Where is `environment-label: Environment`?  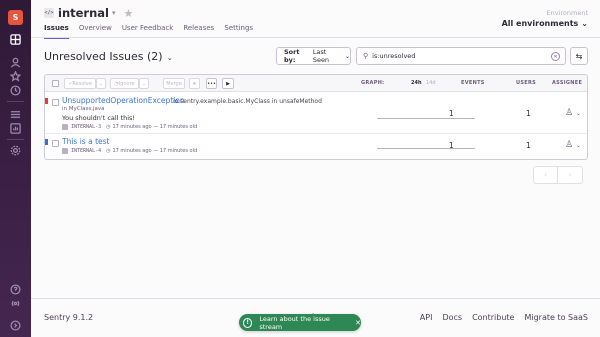
environment-label: Environment is located at coordinates (567, 13).